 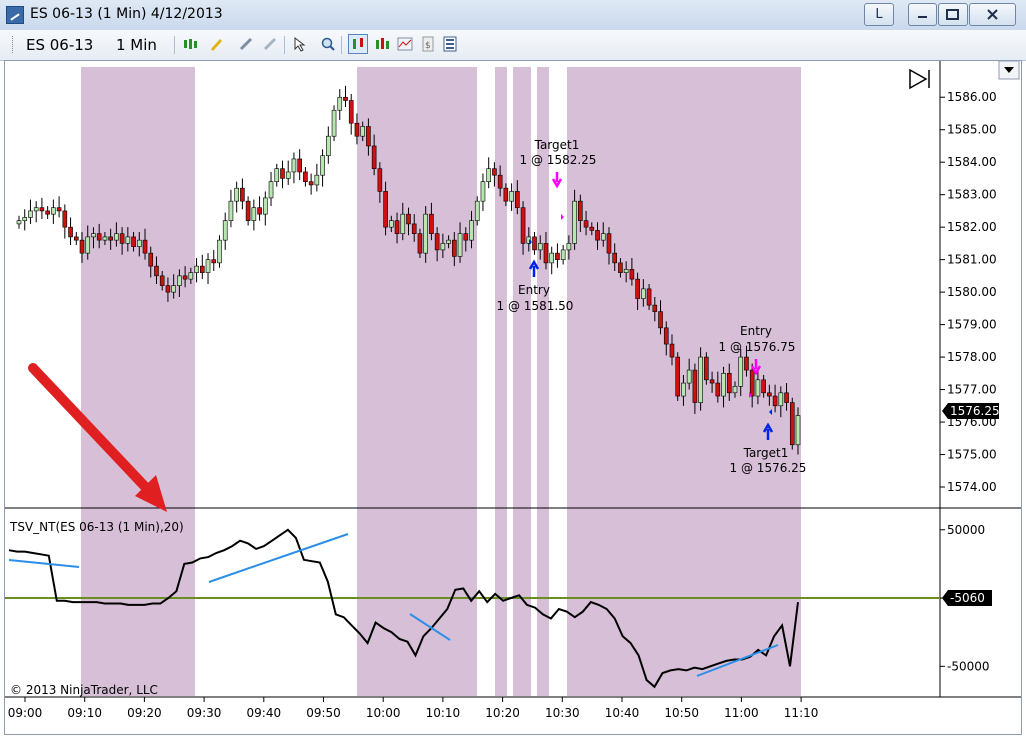 I want to click on interval-selector: 1 Min, so click(x=136, y=45).